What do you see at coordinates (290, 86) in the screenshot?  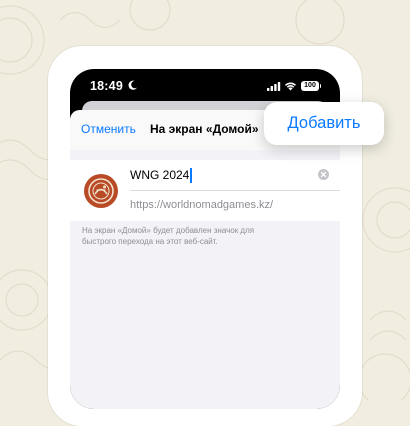 I see `wifi-icon` at bounding box center [290, 86].